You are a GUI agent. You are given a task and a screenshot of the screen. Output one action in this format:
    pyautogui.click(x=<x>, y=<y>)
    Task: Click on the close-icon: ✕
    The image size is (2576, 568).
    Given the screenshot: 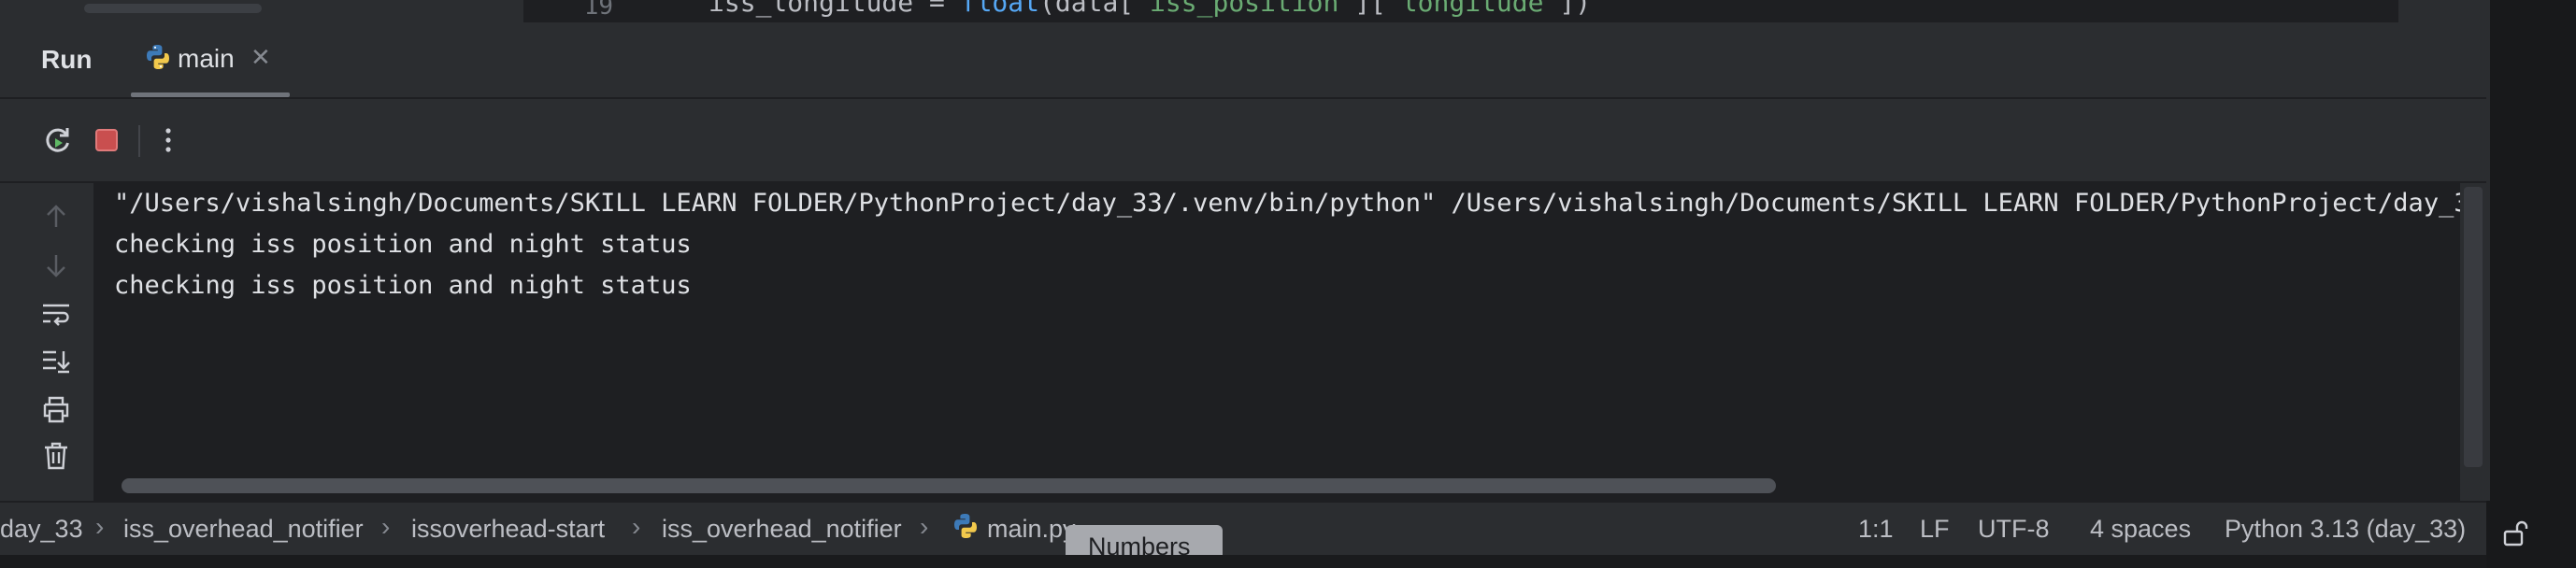 What is the action you would take?
    pyautogui.click(x=260, y=57)
    